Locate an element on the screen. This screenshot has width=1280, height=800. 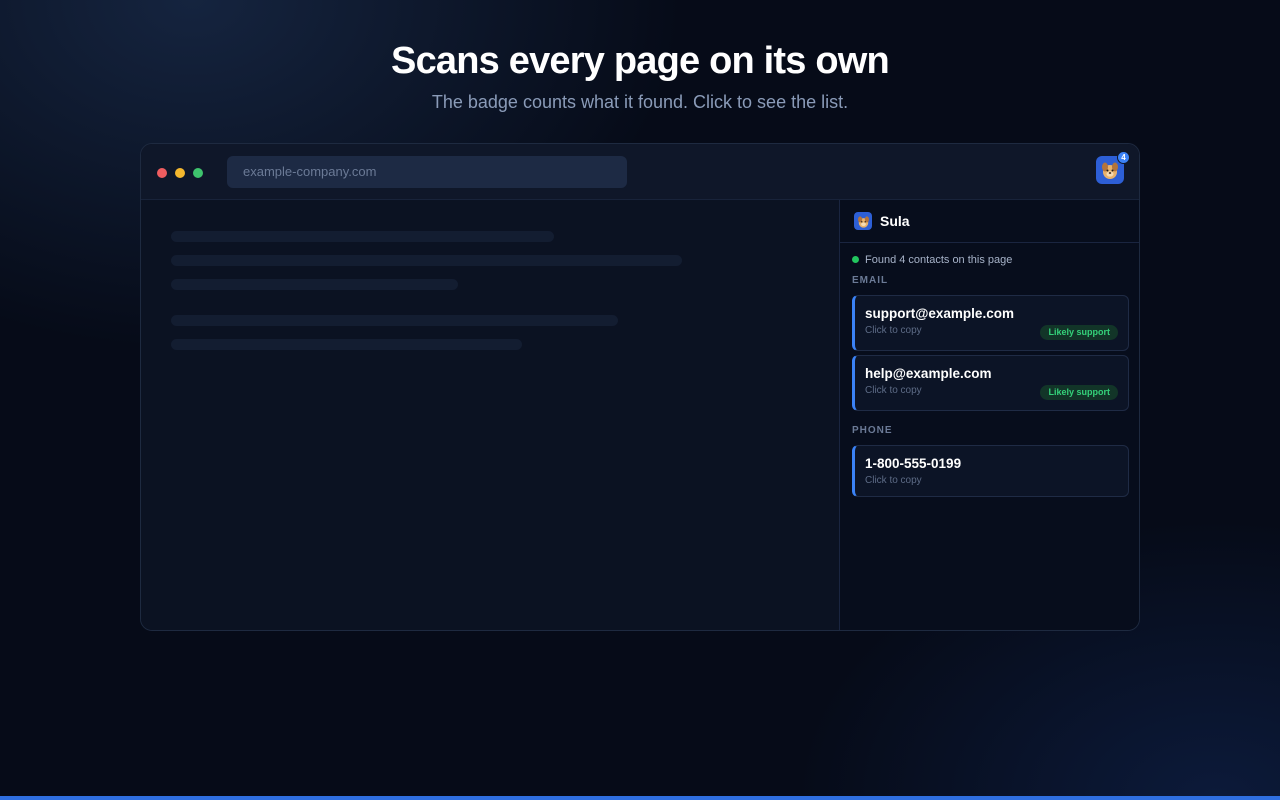
window-maximize-dot is located at coordinates (198, 173).